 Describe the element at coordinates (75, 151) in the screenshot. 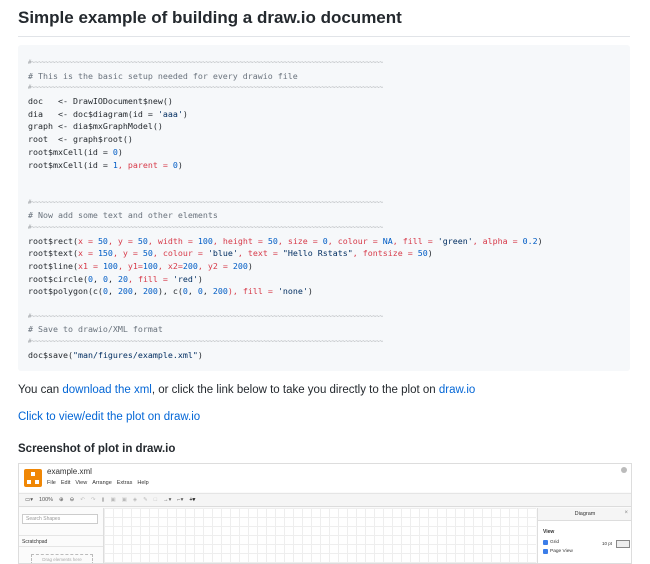

I see `code-line: root$mxCell(id = 0)` at that location.